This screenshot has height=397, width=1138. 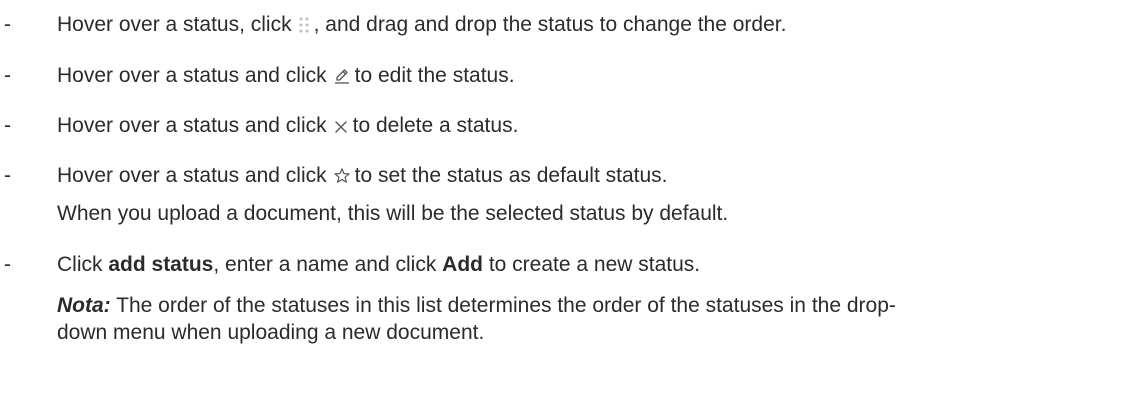 I want to click on item-text: , enter a name and click, so click(x=328, y=264).